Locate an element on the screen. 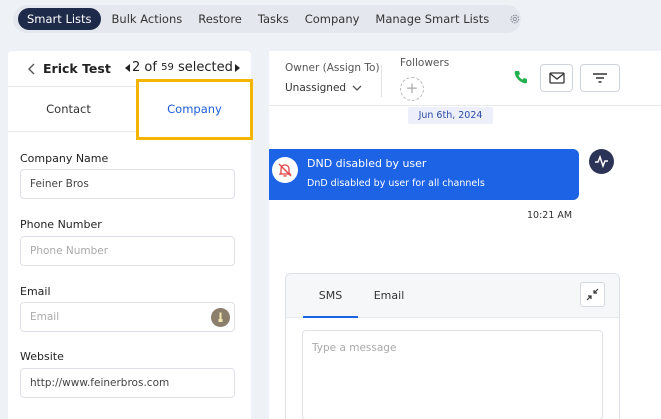 This screenshot has width=661, height=419. mail-icon is located at coordinates (556, 78).